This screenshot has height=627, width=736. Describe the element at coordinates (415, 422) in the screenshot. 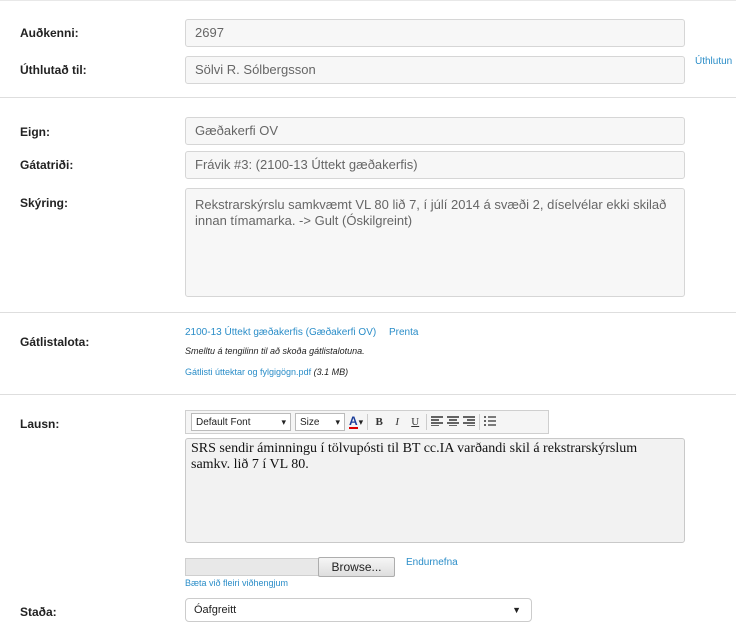

I see `underline-button: U` at that location.